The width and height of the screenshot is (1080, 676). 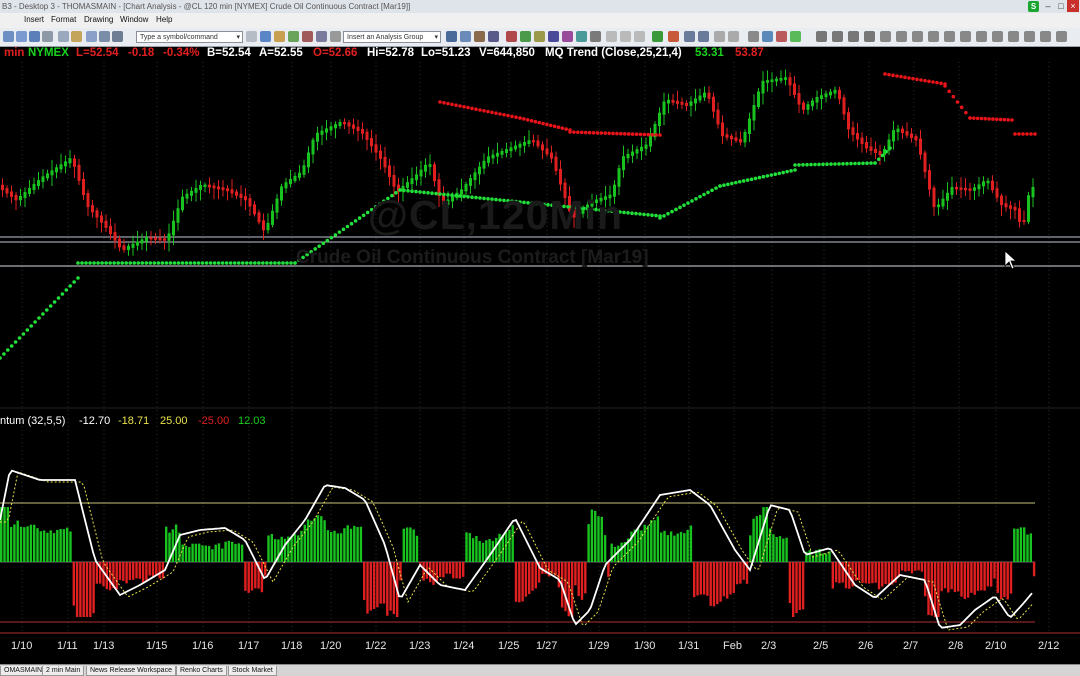 What do you see at coordinates (689, 646) in the screenshot?
I see `date-label: 1/31` at bounding box center [689, 646].